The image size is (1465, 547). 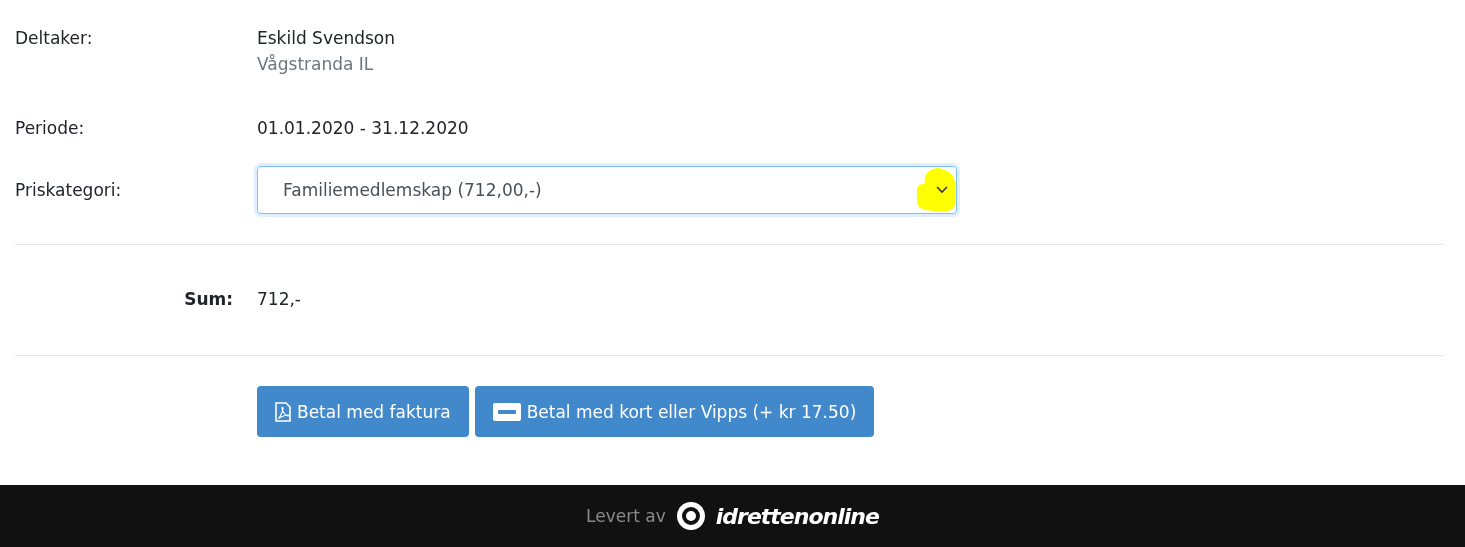 What do you see at coordinates (506, 411) in the screenshot?
I see `credit-card-icon` at bounding box center [506, 411].